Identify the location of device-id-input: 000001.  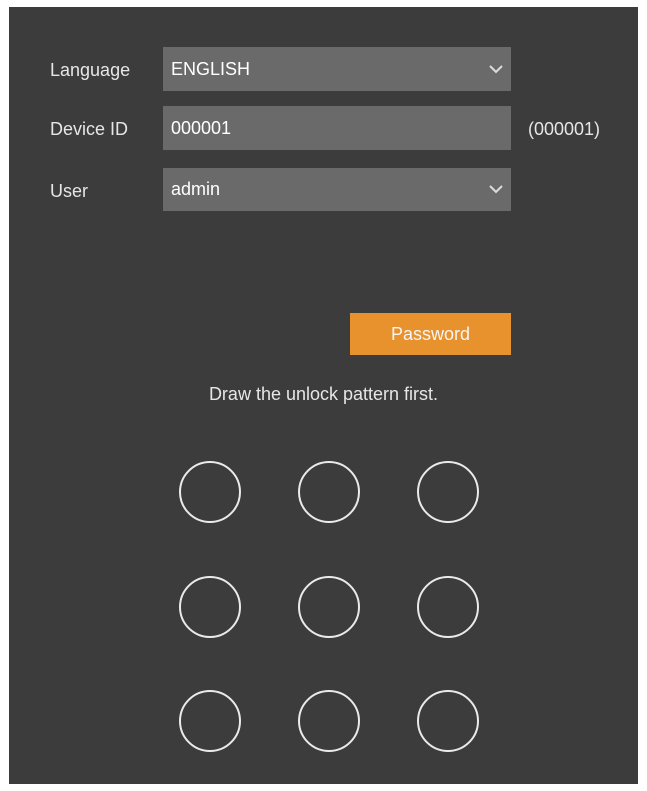
(337, 128).